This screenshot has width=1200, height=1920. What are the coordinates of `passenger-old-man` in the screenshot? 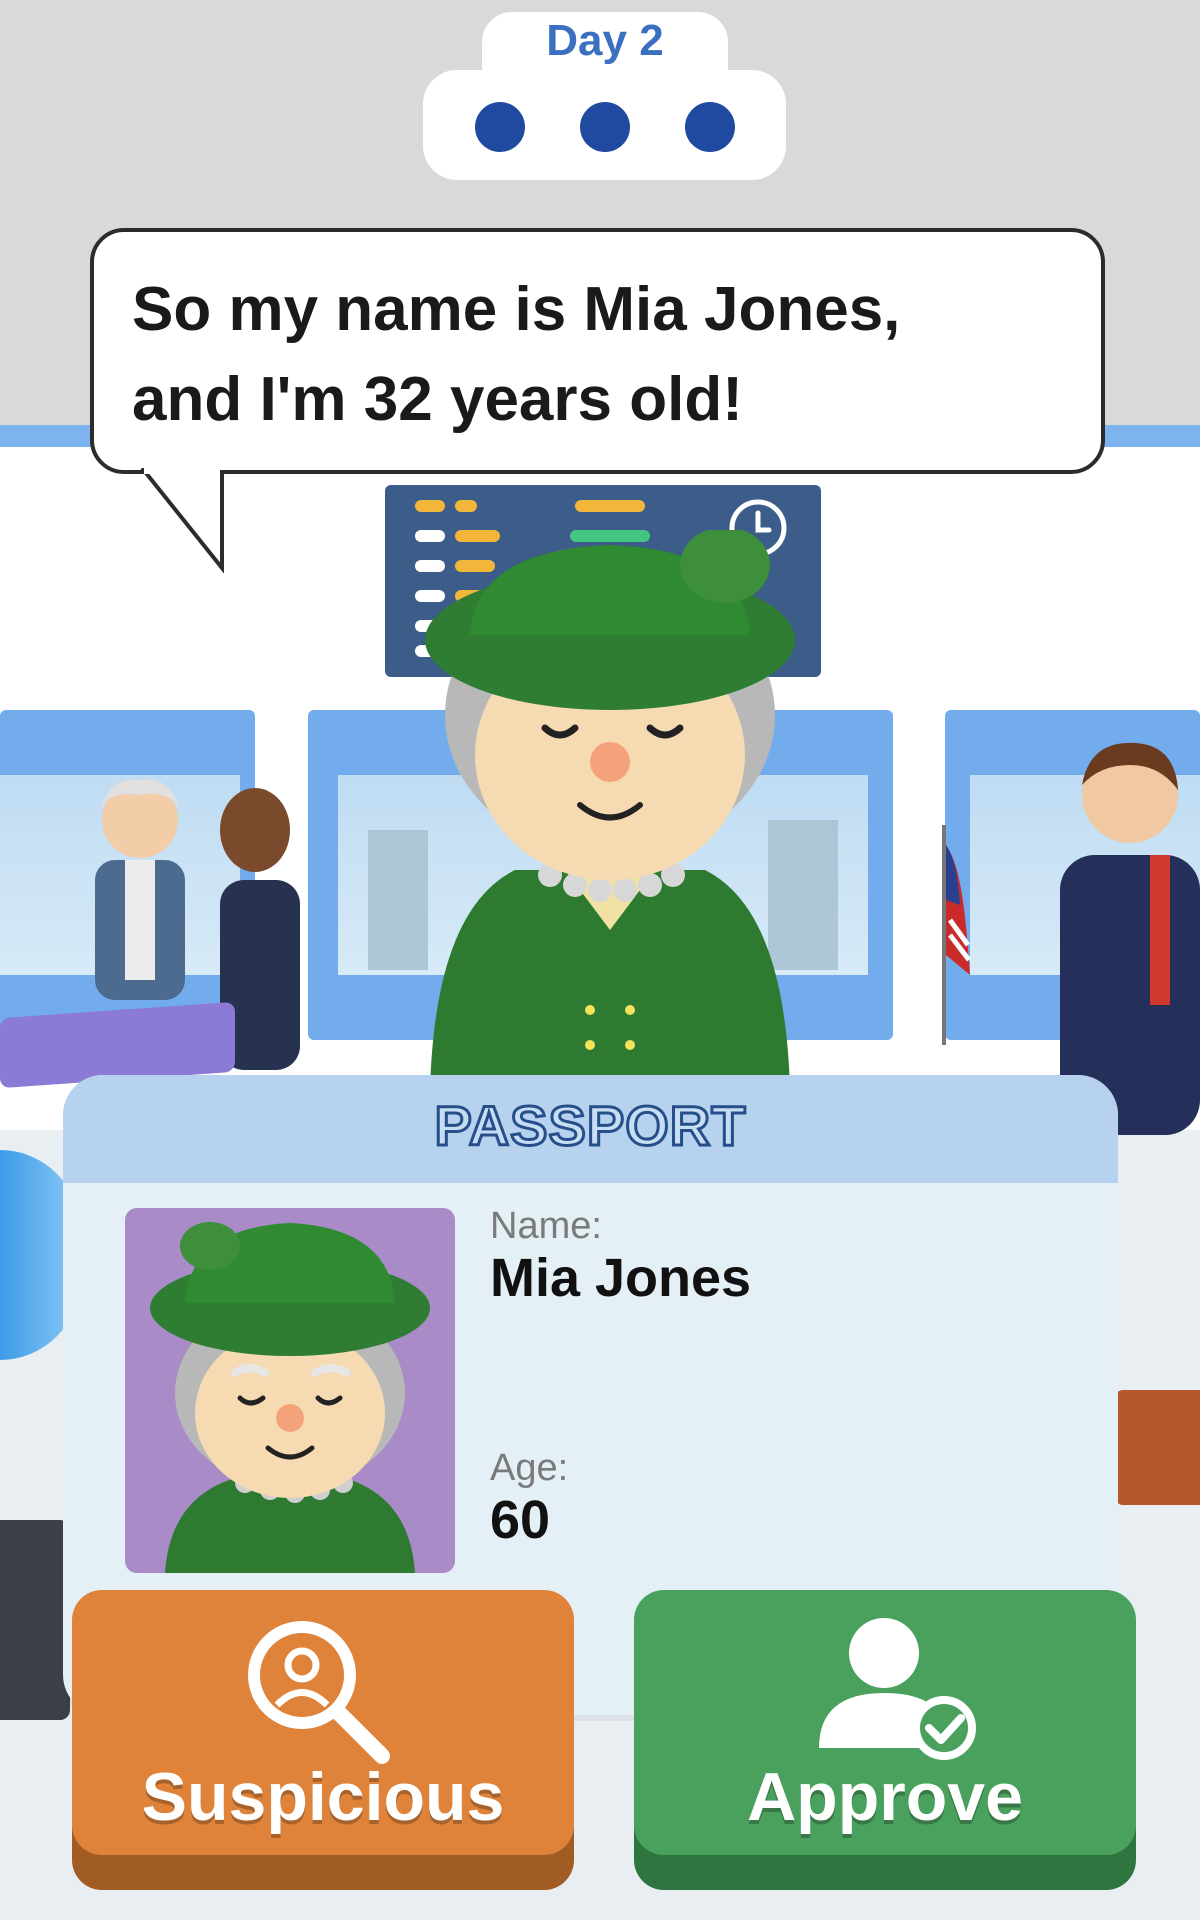 It's located at (140, 889).